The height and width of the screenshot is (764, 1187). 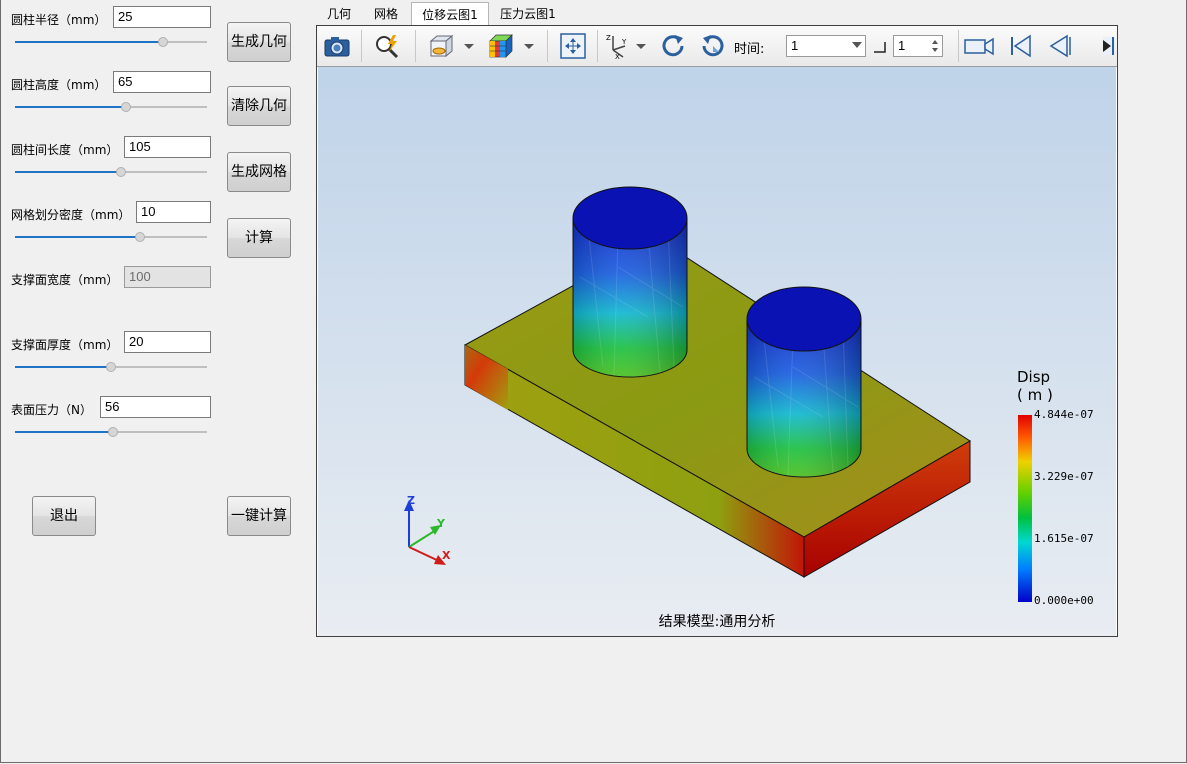 What do you see at coordinates (528, 14) in the screenshot?
I see `tab-pressure: 压力云图1` at bounding box center [528, 14].